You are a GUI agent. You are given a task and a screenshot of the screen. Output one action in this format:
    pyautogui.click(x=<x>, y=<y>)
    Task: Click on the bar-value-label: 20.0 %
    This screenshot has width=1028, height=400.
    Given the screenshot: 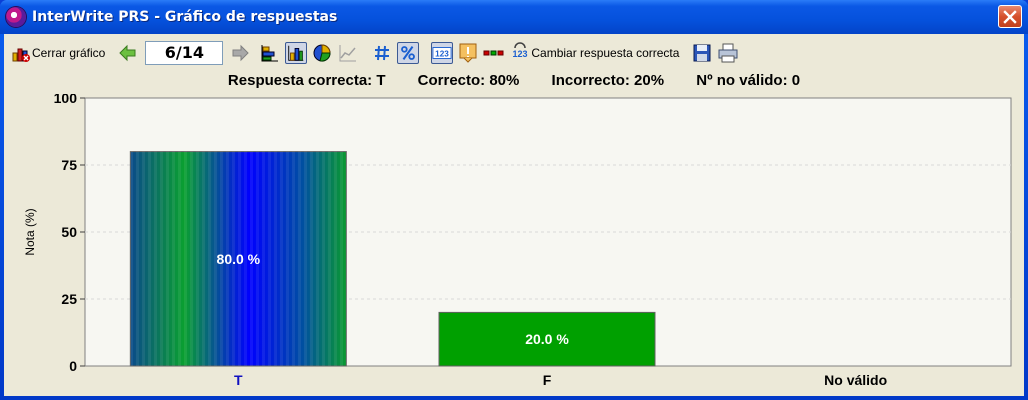 What is the action you would take?
    pyautogui.click(x=547, y=339)
    